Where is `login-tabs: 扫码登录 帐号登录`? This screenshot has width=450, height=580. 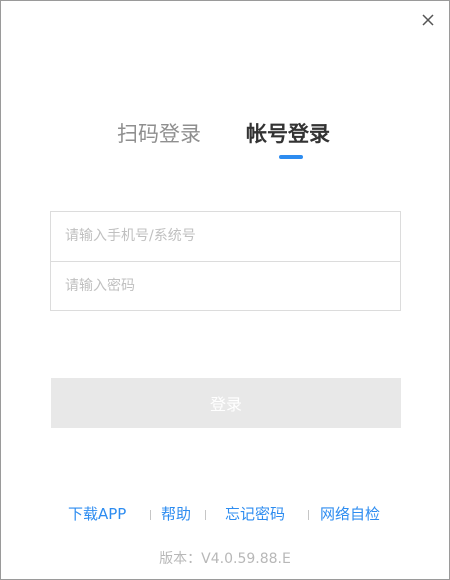 login-tabs: 扫码登录 帐号登录 is located at coordinates (225, 142).